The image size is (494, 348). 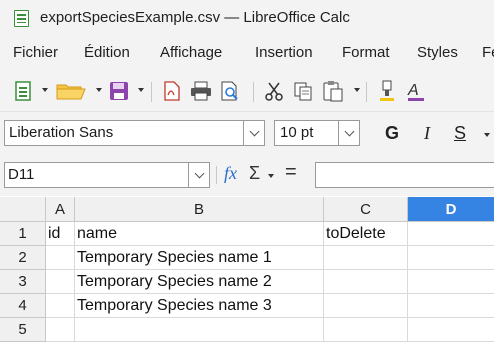 I want to click on font-size-combobox: 10 pt, so click(x=317, y=133).